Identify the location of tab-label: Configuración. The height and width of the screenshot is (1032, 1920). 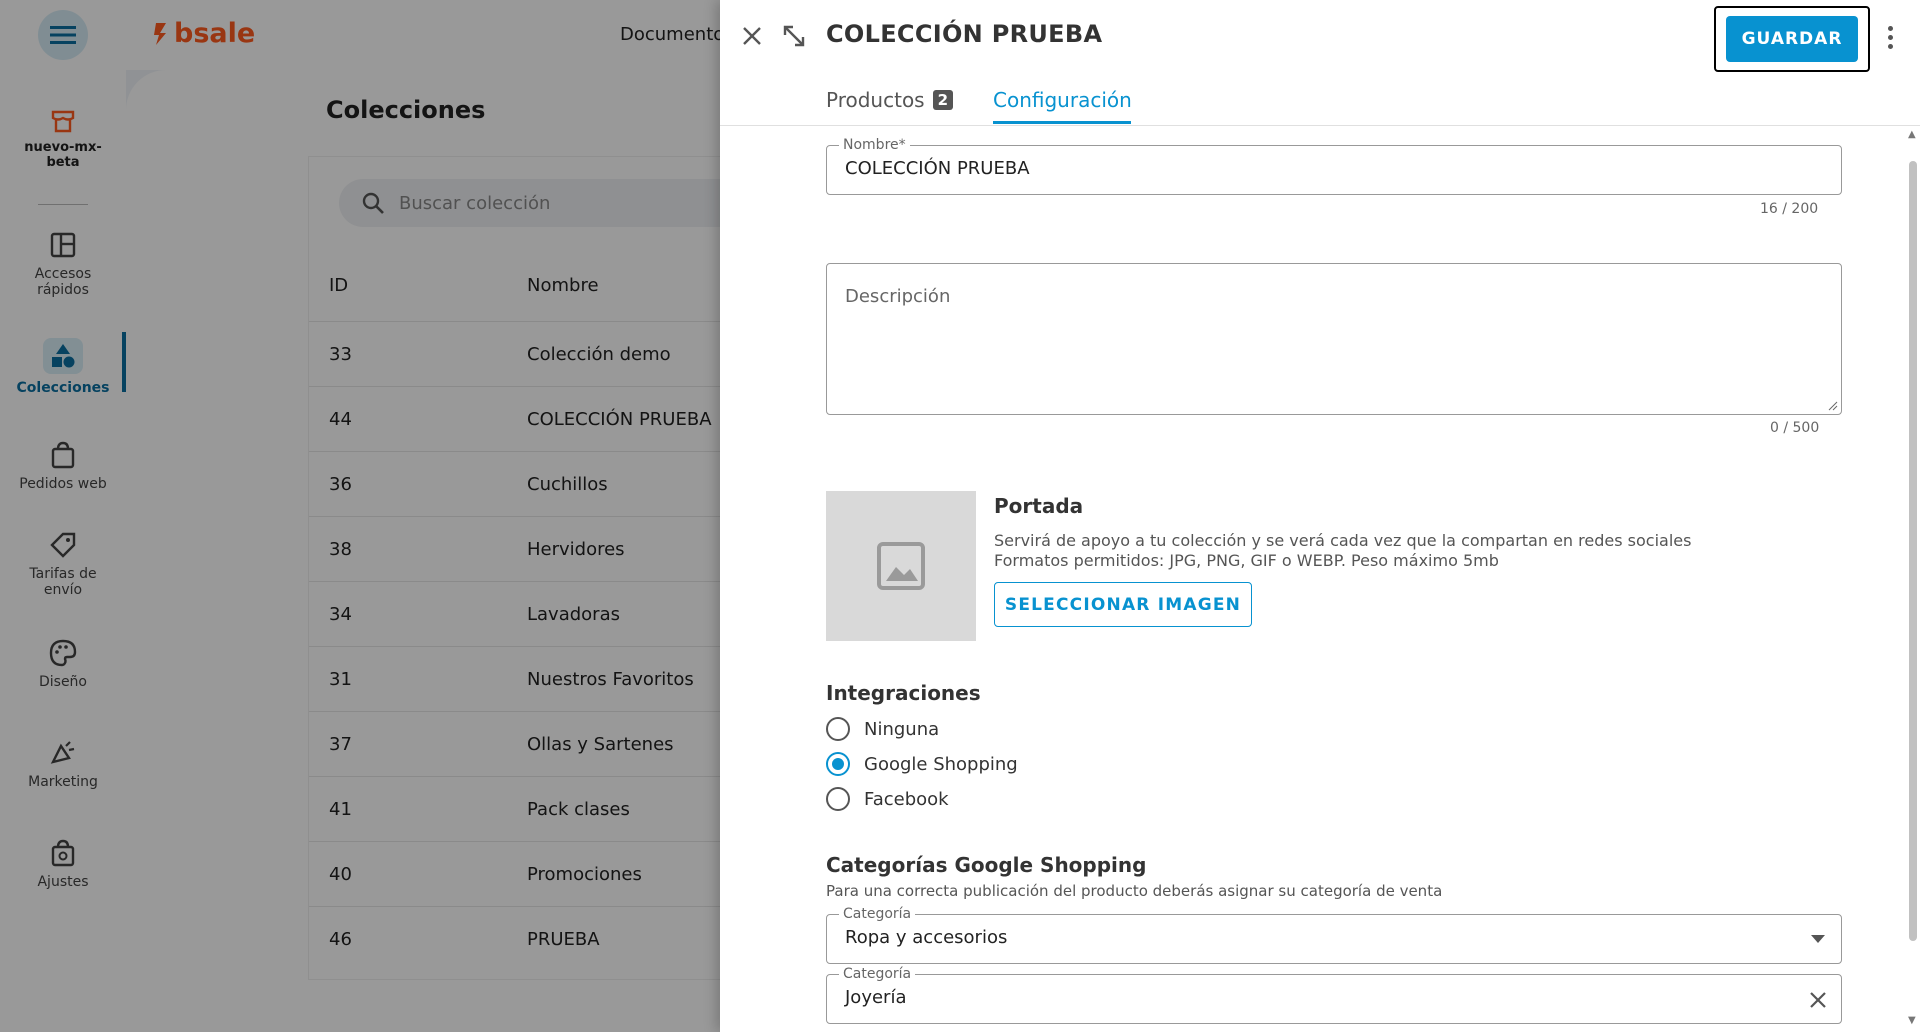
(1062, 100).